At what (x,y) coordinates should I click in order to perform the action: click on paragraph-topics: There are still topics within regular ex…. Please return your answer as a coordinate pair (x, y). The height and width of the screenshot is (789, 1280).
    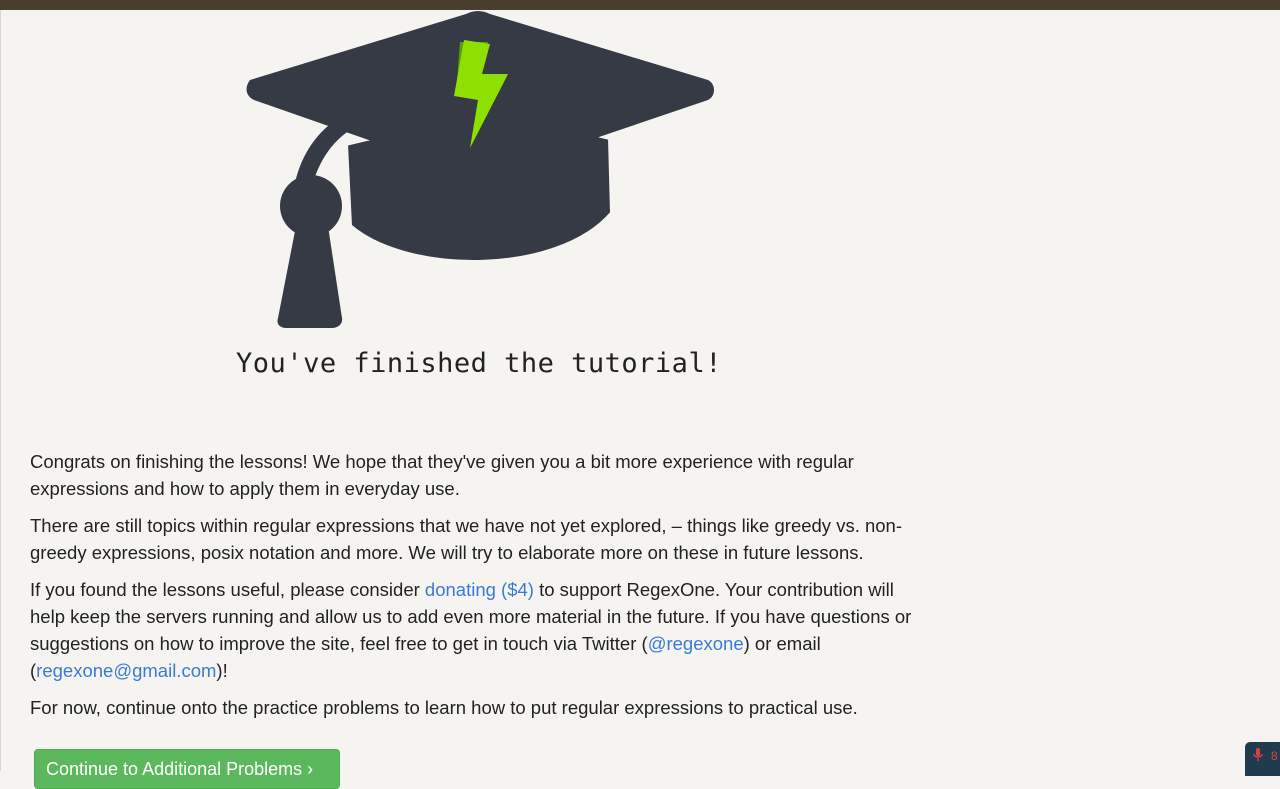
    Looking at the image, I should click on (466, 539).